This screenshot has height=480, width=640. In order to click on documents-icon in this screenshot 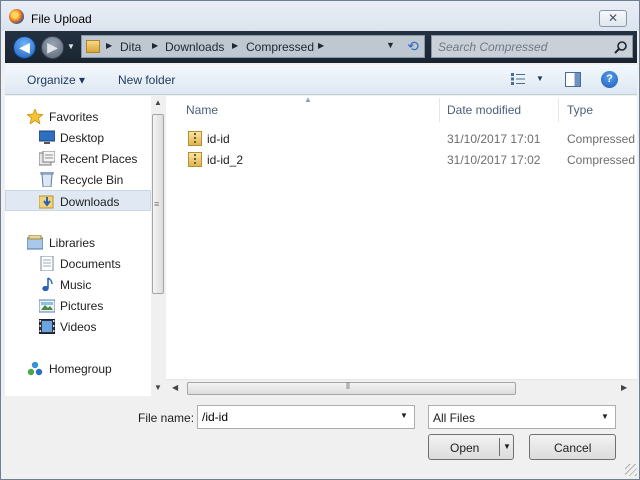, I will do `click(47, 263)`.